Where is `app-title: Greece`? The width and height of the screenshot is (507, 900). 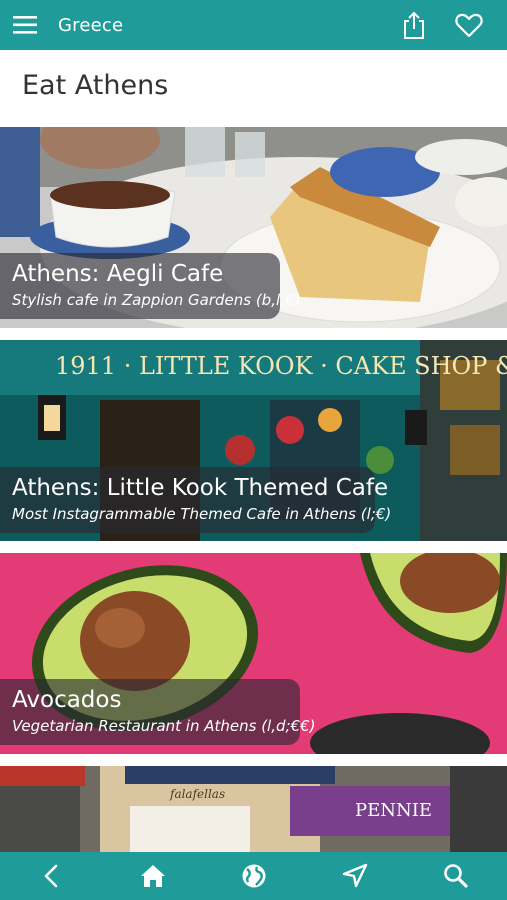 app-title: Greece is located at coordinates (91, 25).